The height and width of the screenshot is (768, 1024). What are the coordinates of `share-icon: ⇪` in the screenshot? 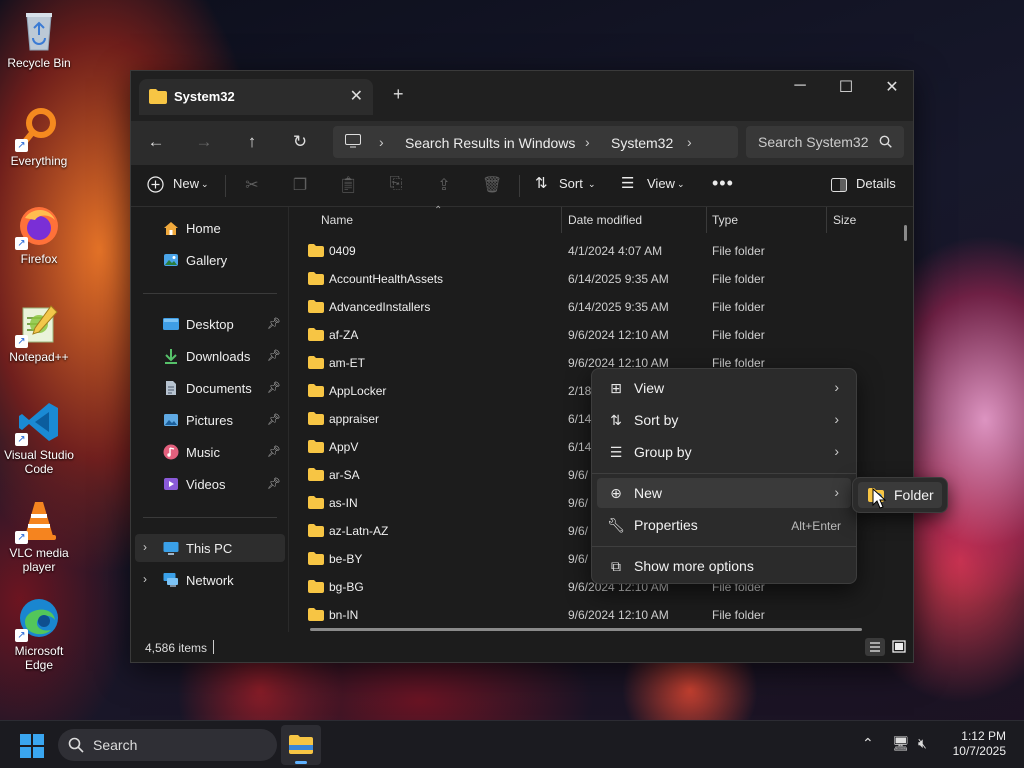 It's located at (444, 185).